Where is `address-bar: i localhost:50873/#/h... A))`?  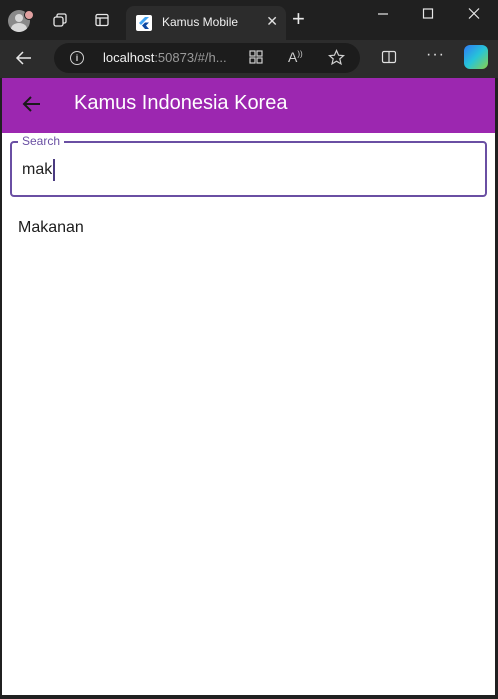
address-bar: i localhost:50873/#/h... A)) is located at coordinates (207, 58).